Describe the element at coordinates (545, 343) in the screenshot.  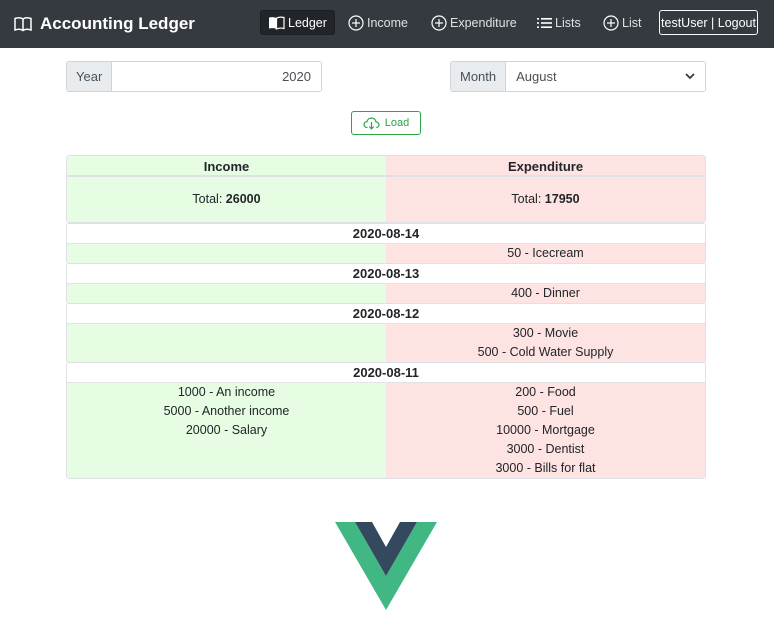
I see `expenditure-entries: 300 - Movie 500 - Cold Water Supply` at that location.